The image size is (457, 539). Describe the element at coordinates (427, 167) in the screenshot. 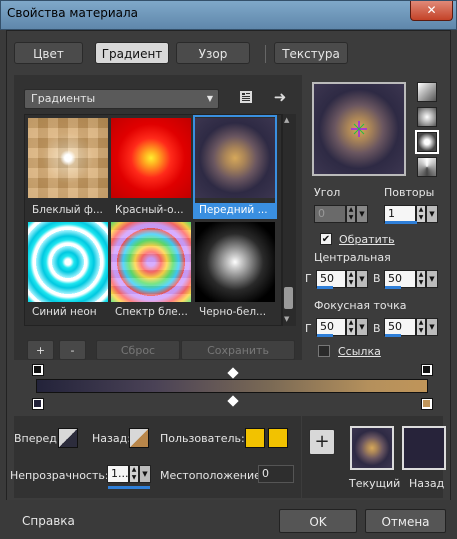

I see `angular-style-icon` at that location.